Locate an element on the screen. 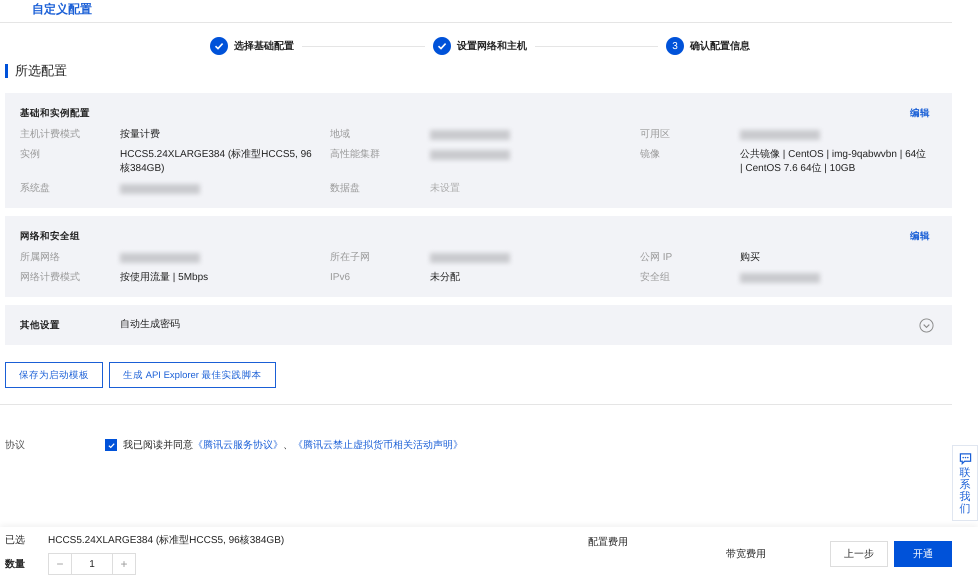  page-tab: 自定义配置 is located at coordinates (62, 8).